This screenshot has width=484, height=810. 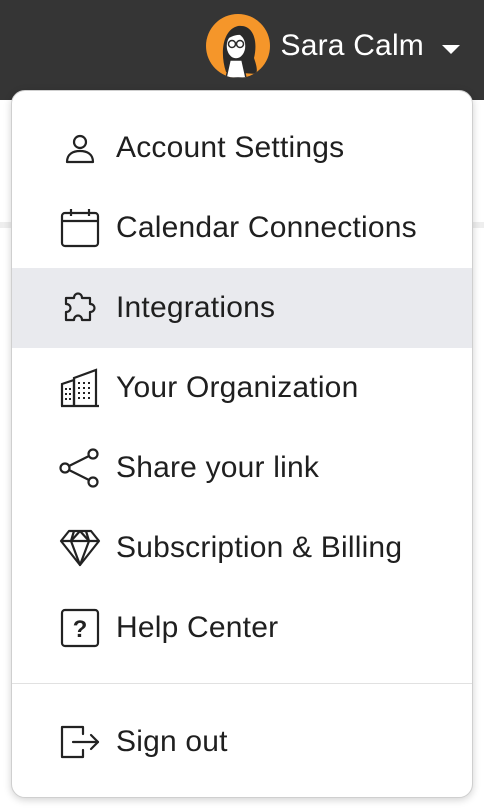 What do you see at coordinates (80, 148) in the screenshot?
I see `user-icon` at bounding box center [80, 148].